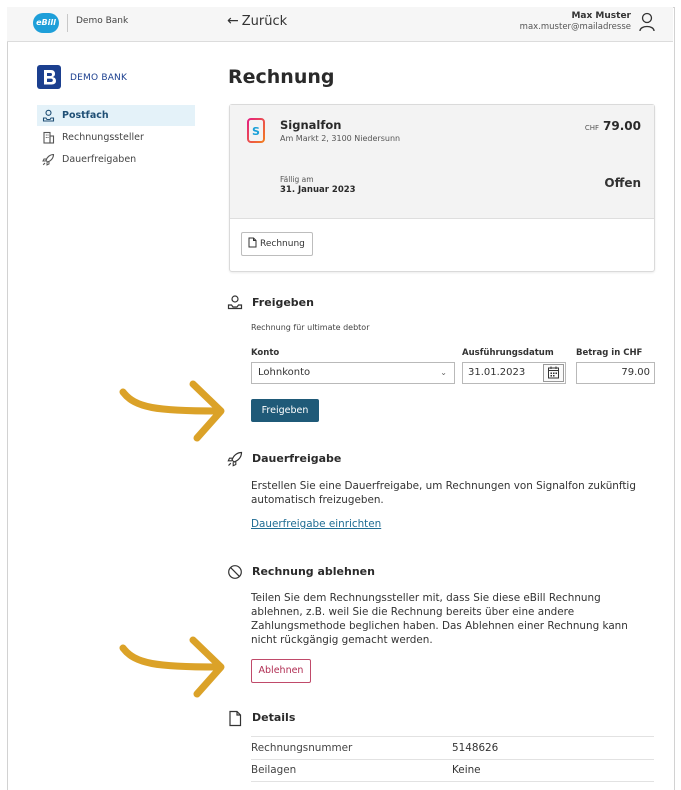 This screenshot has width=681, height=790. Describe the element at coordinates (297, 458) in the screenshot. I see `dauerfreigabe-heading: Dauerfreigabe` at that location.